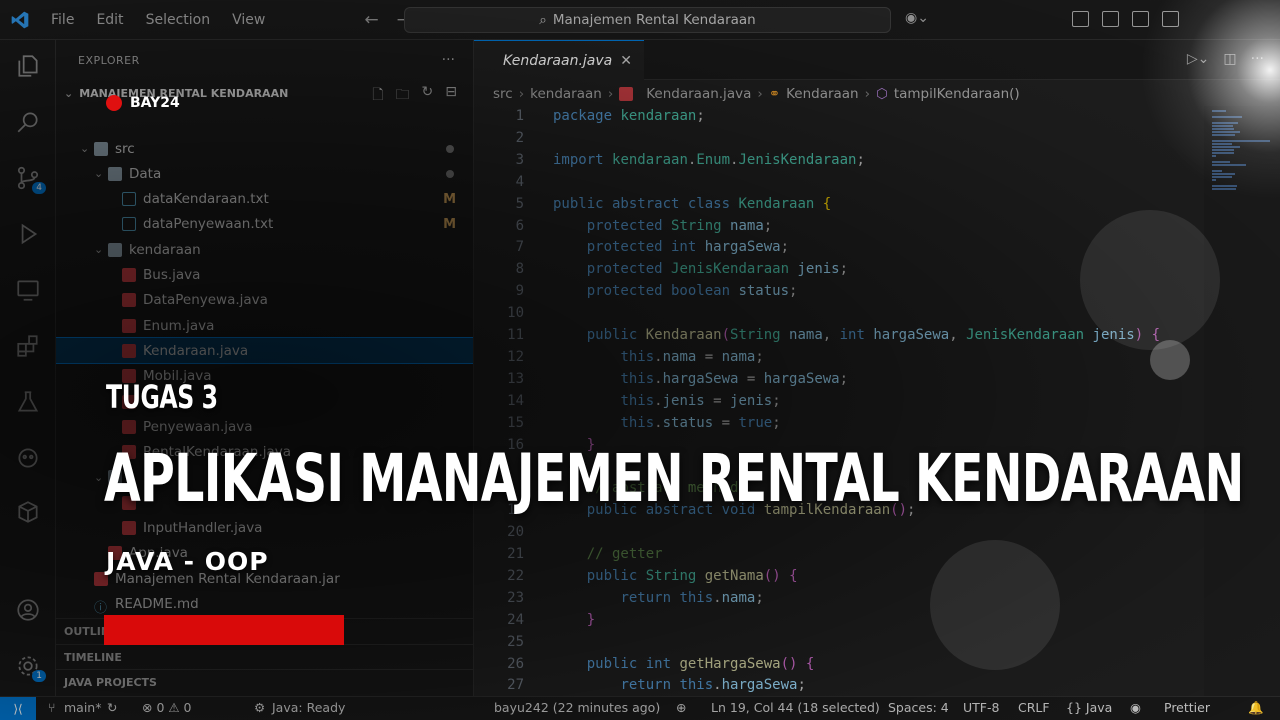  Describe the element at coordinates (28, 346) in the screenshot. I see `extensions-icon` at that location.